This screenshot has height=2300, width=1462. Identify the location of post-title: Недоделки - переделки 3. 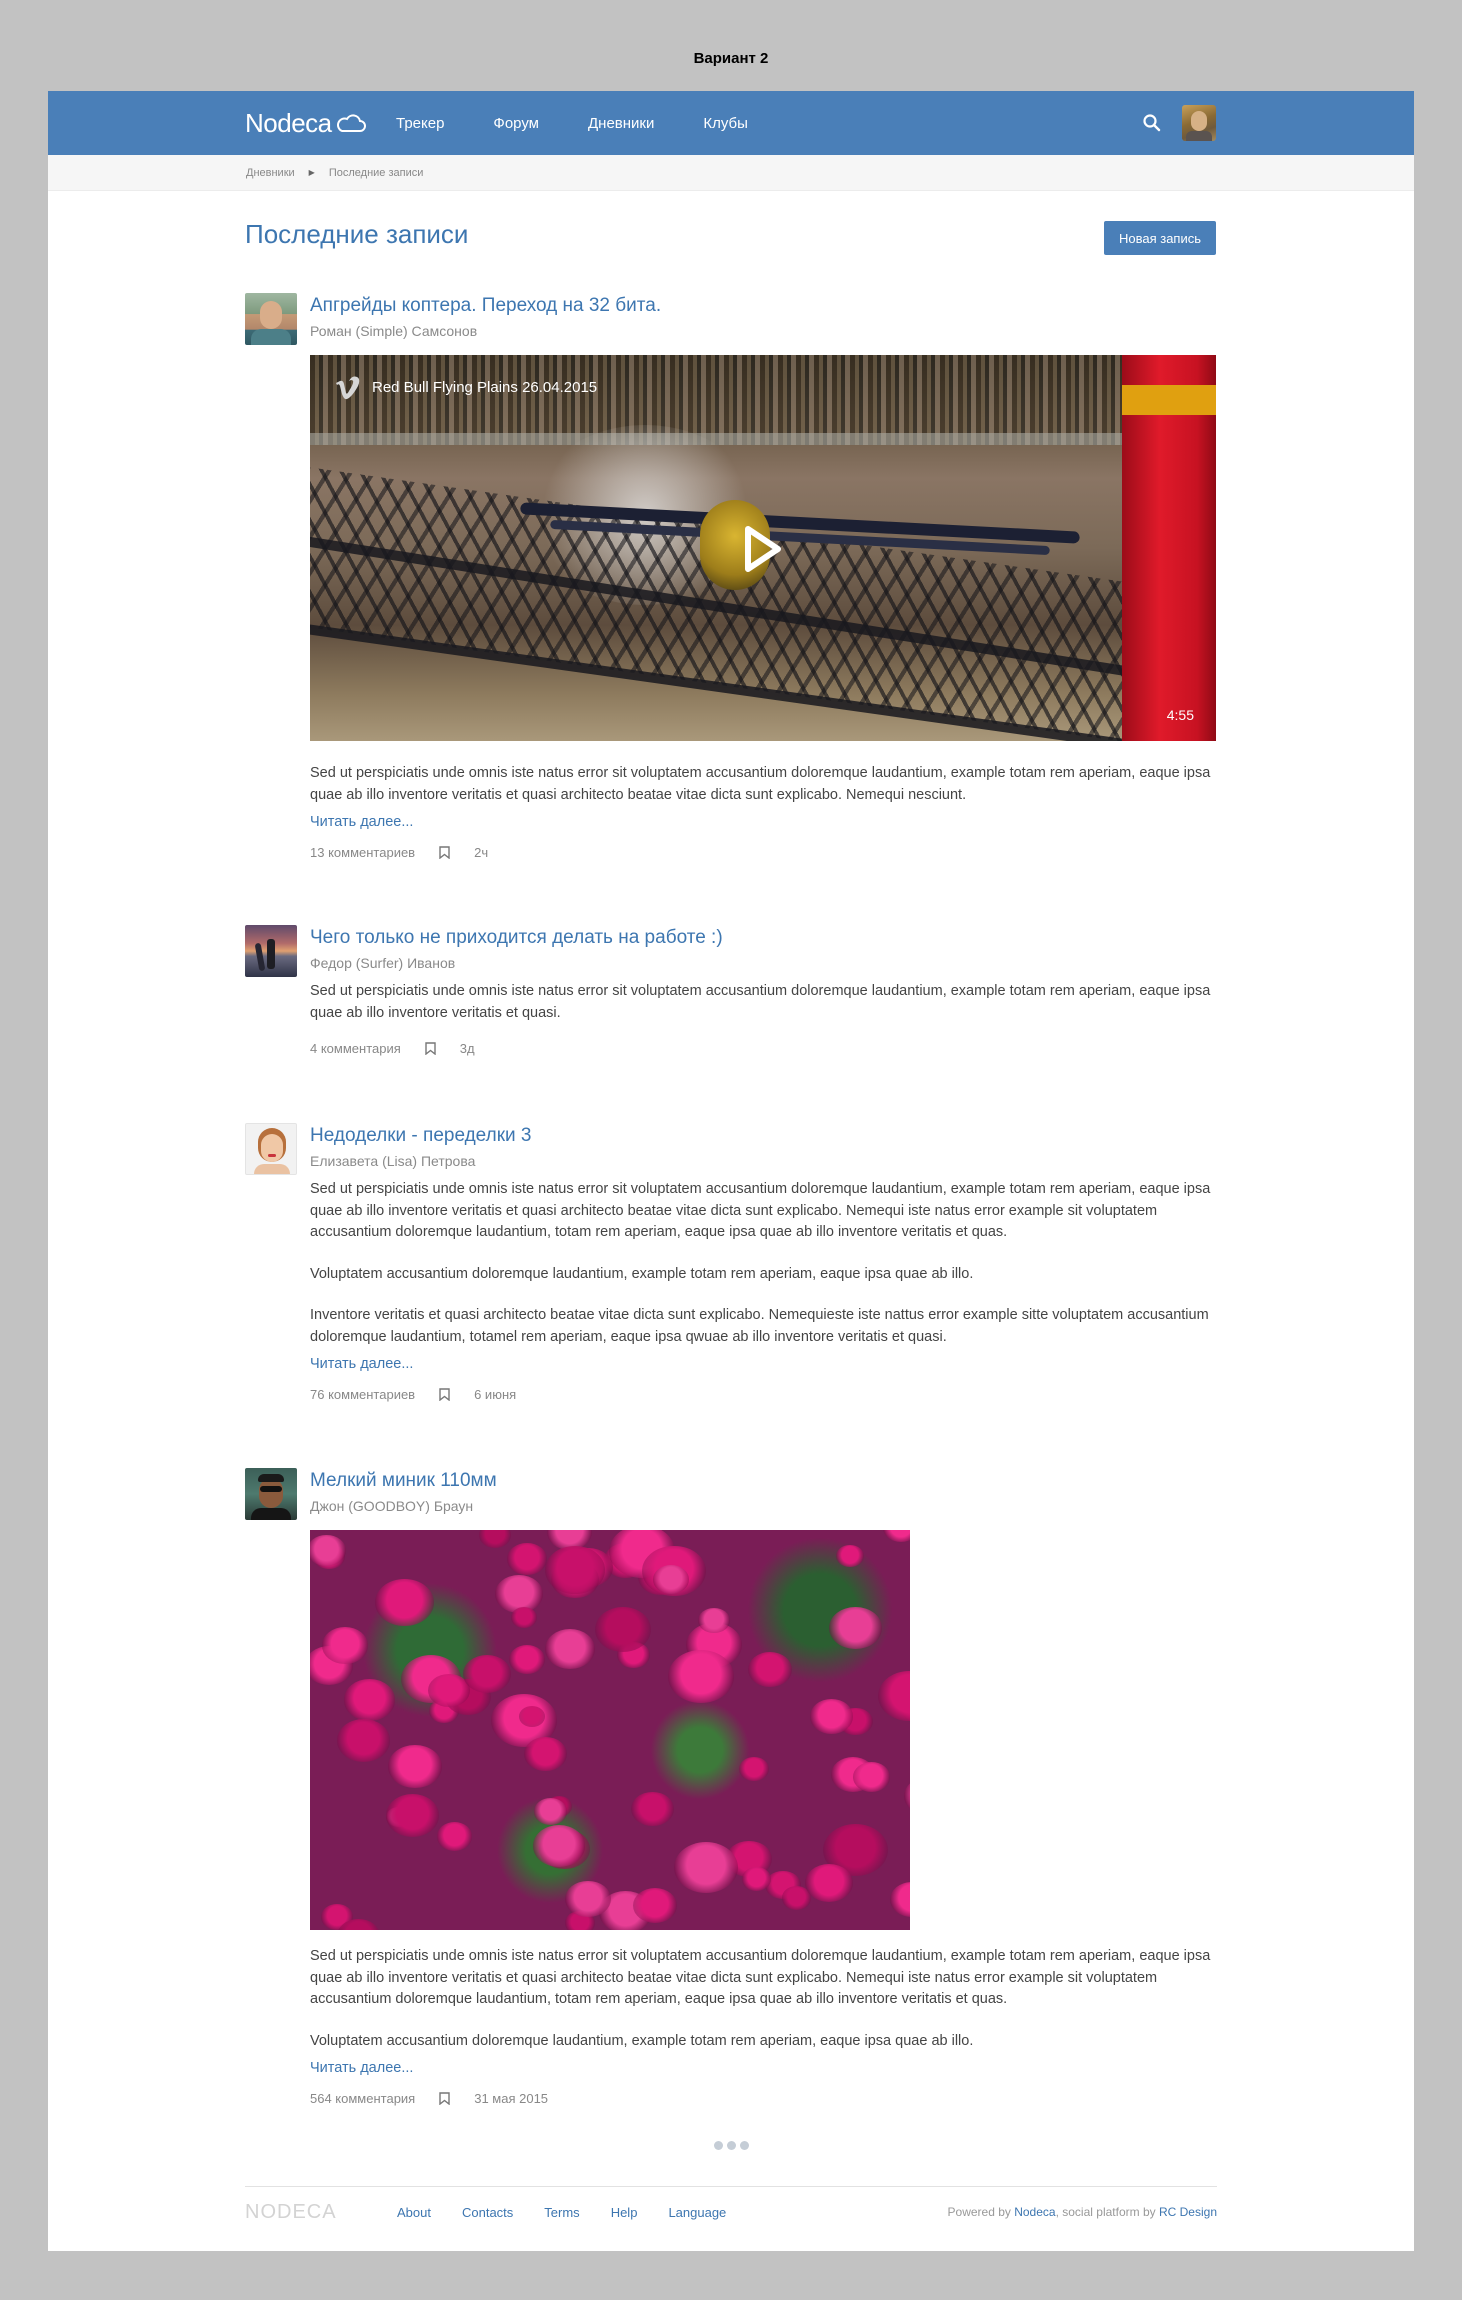
(763, 1136).